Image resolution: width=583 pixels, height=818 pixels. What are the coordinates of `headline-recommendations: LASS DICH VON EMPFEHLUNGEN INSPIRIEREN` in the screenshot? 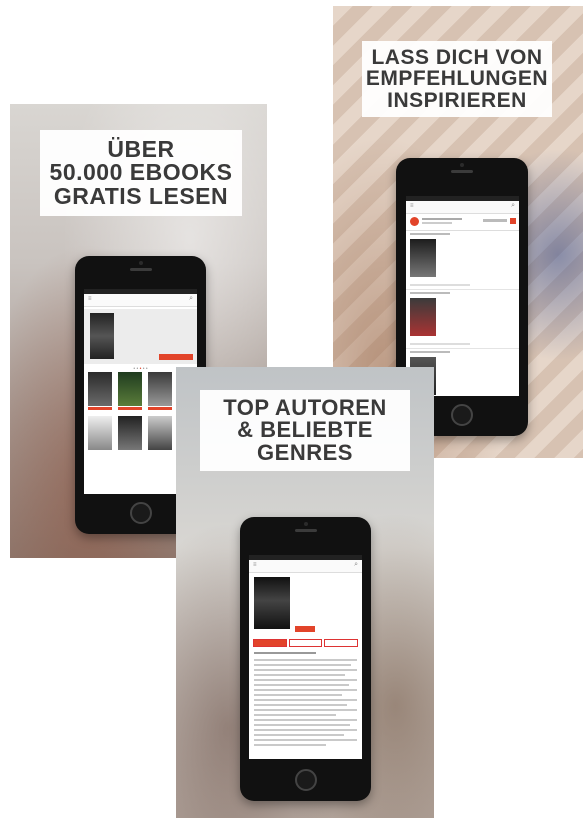 It's located at (457, 79).